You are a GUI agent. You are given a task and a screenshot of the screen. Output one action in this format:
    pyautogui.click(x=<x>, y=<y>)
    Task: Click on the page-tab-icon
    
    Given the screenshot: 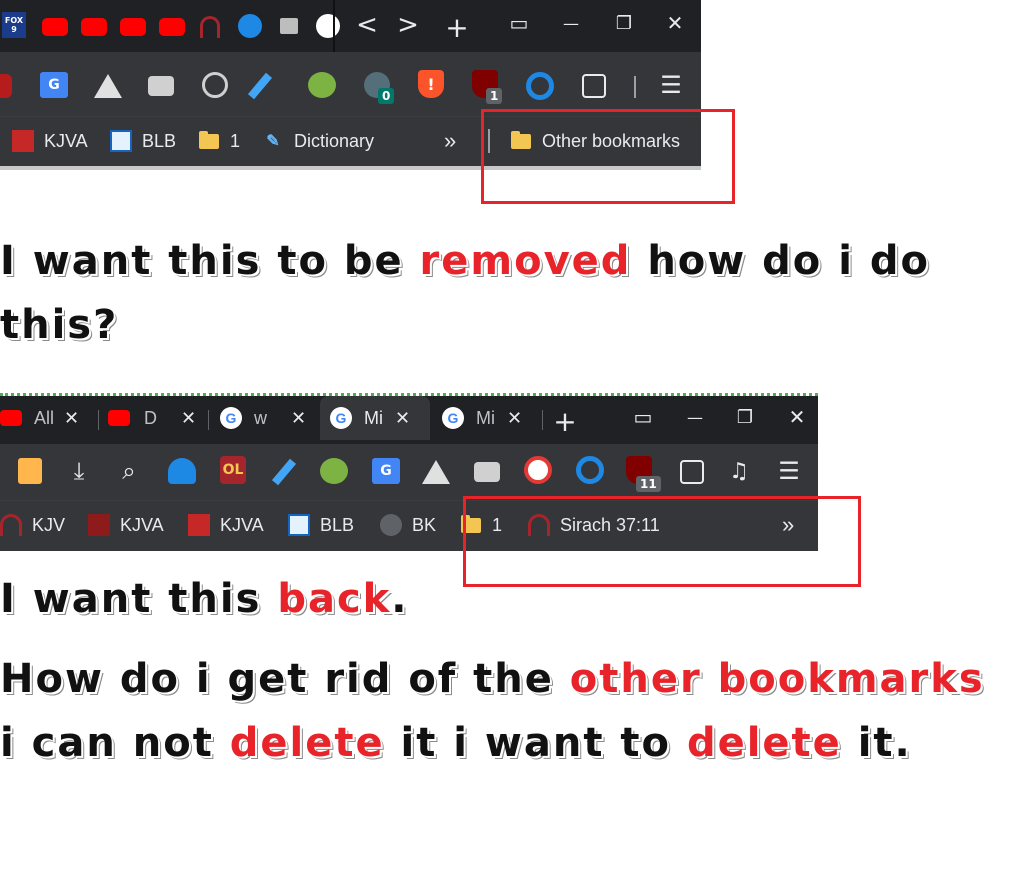 What is the action you would take?
    pyautogui.click(x=289, y=26)
    